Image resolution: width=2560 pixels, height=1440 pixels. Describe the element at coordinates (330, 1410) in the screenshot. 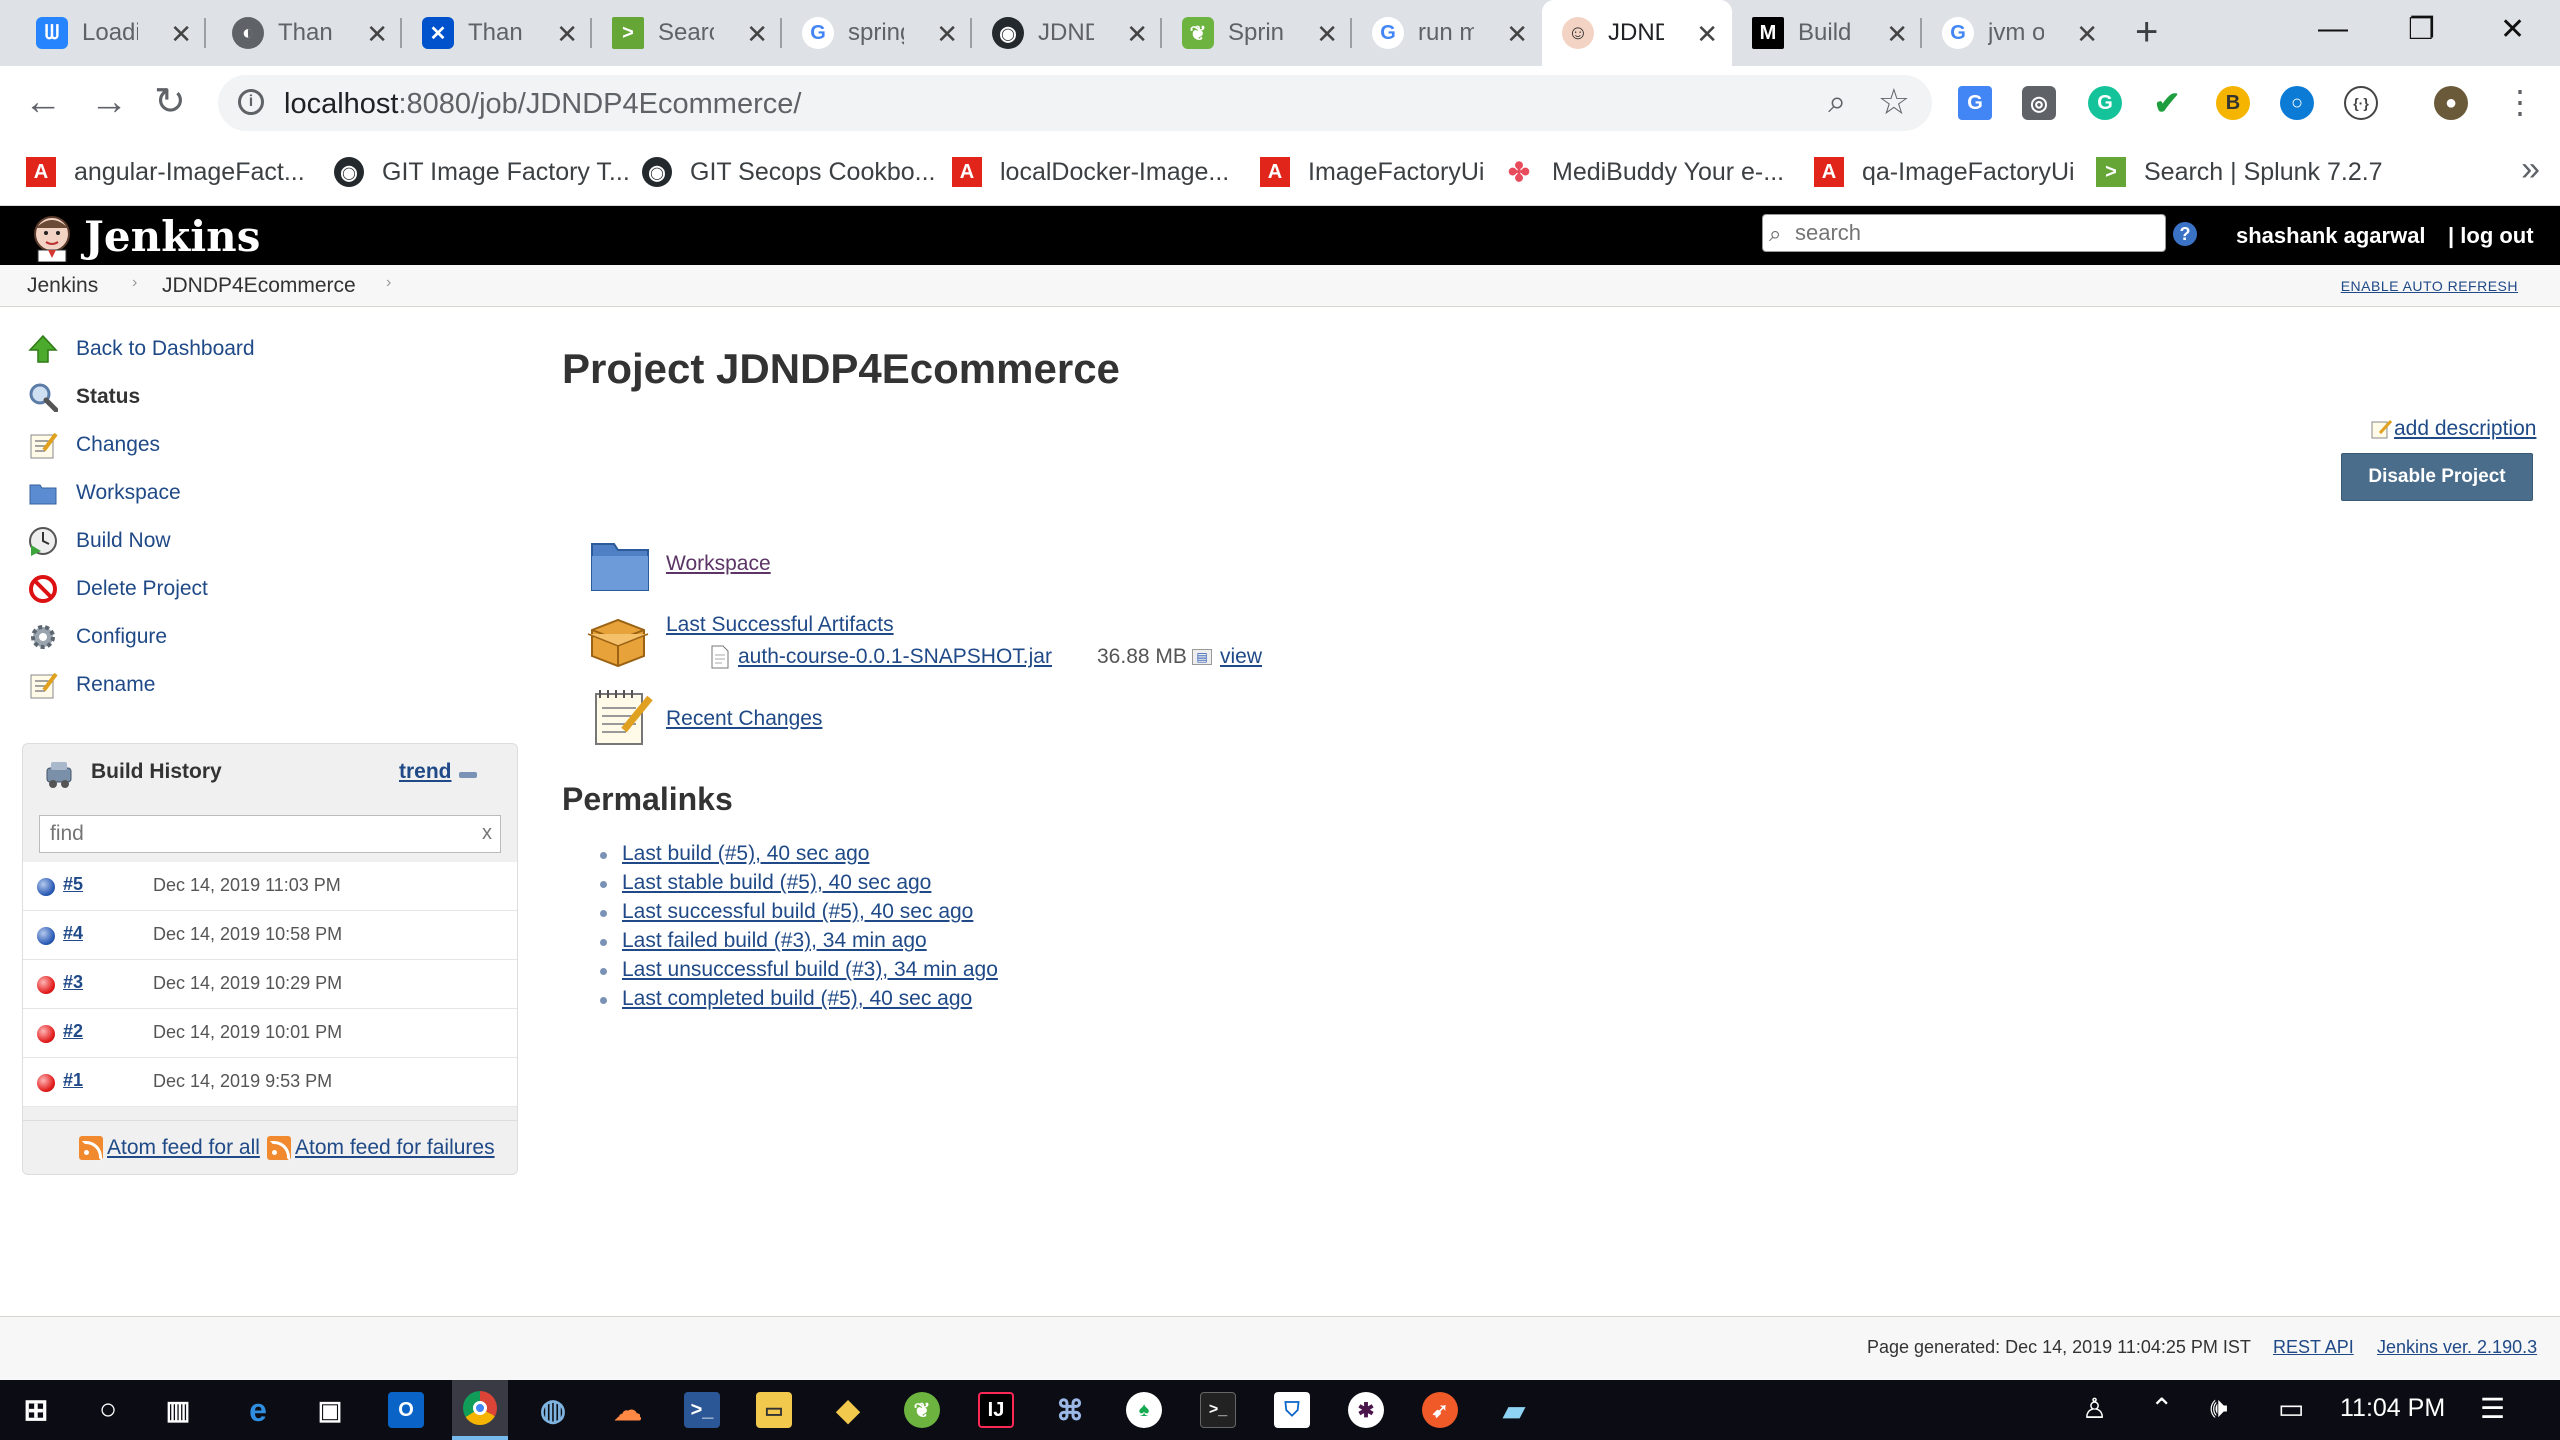

I see `store-icon: ▣` at that location.